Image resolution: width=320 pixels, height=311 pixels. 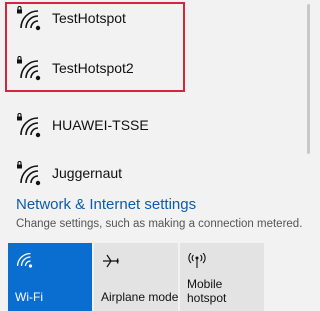 What do you see at coordinates (136, 277) in the screenshot?
I see `airplane-mode-tile: Airplane mode` at bounding box center [136, 277].